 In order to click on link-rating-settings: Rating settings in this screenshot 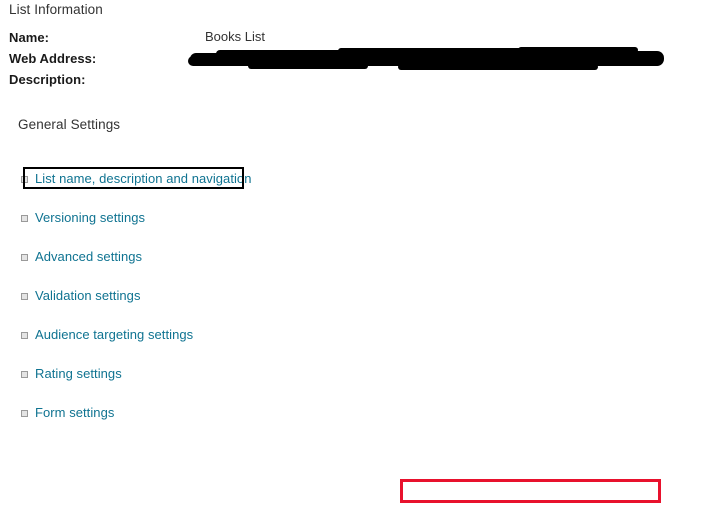, I will do `click(71, 373)`.